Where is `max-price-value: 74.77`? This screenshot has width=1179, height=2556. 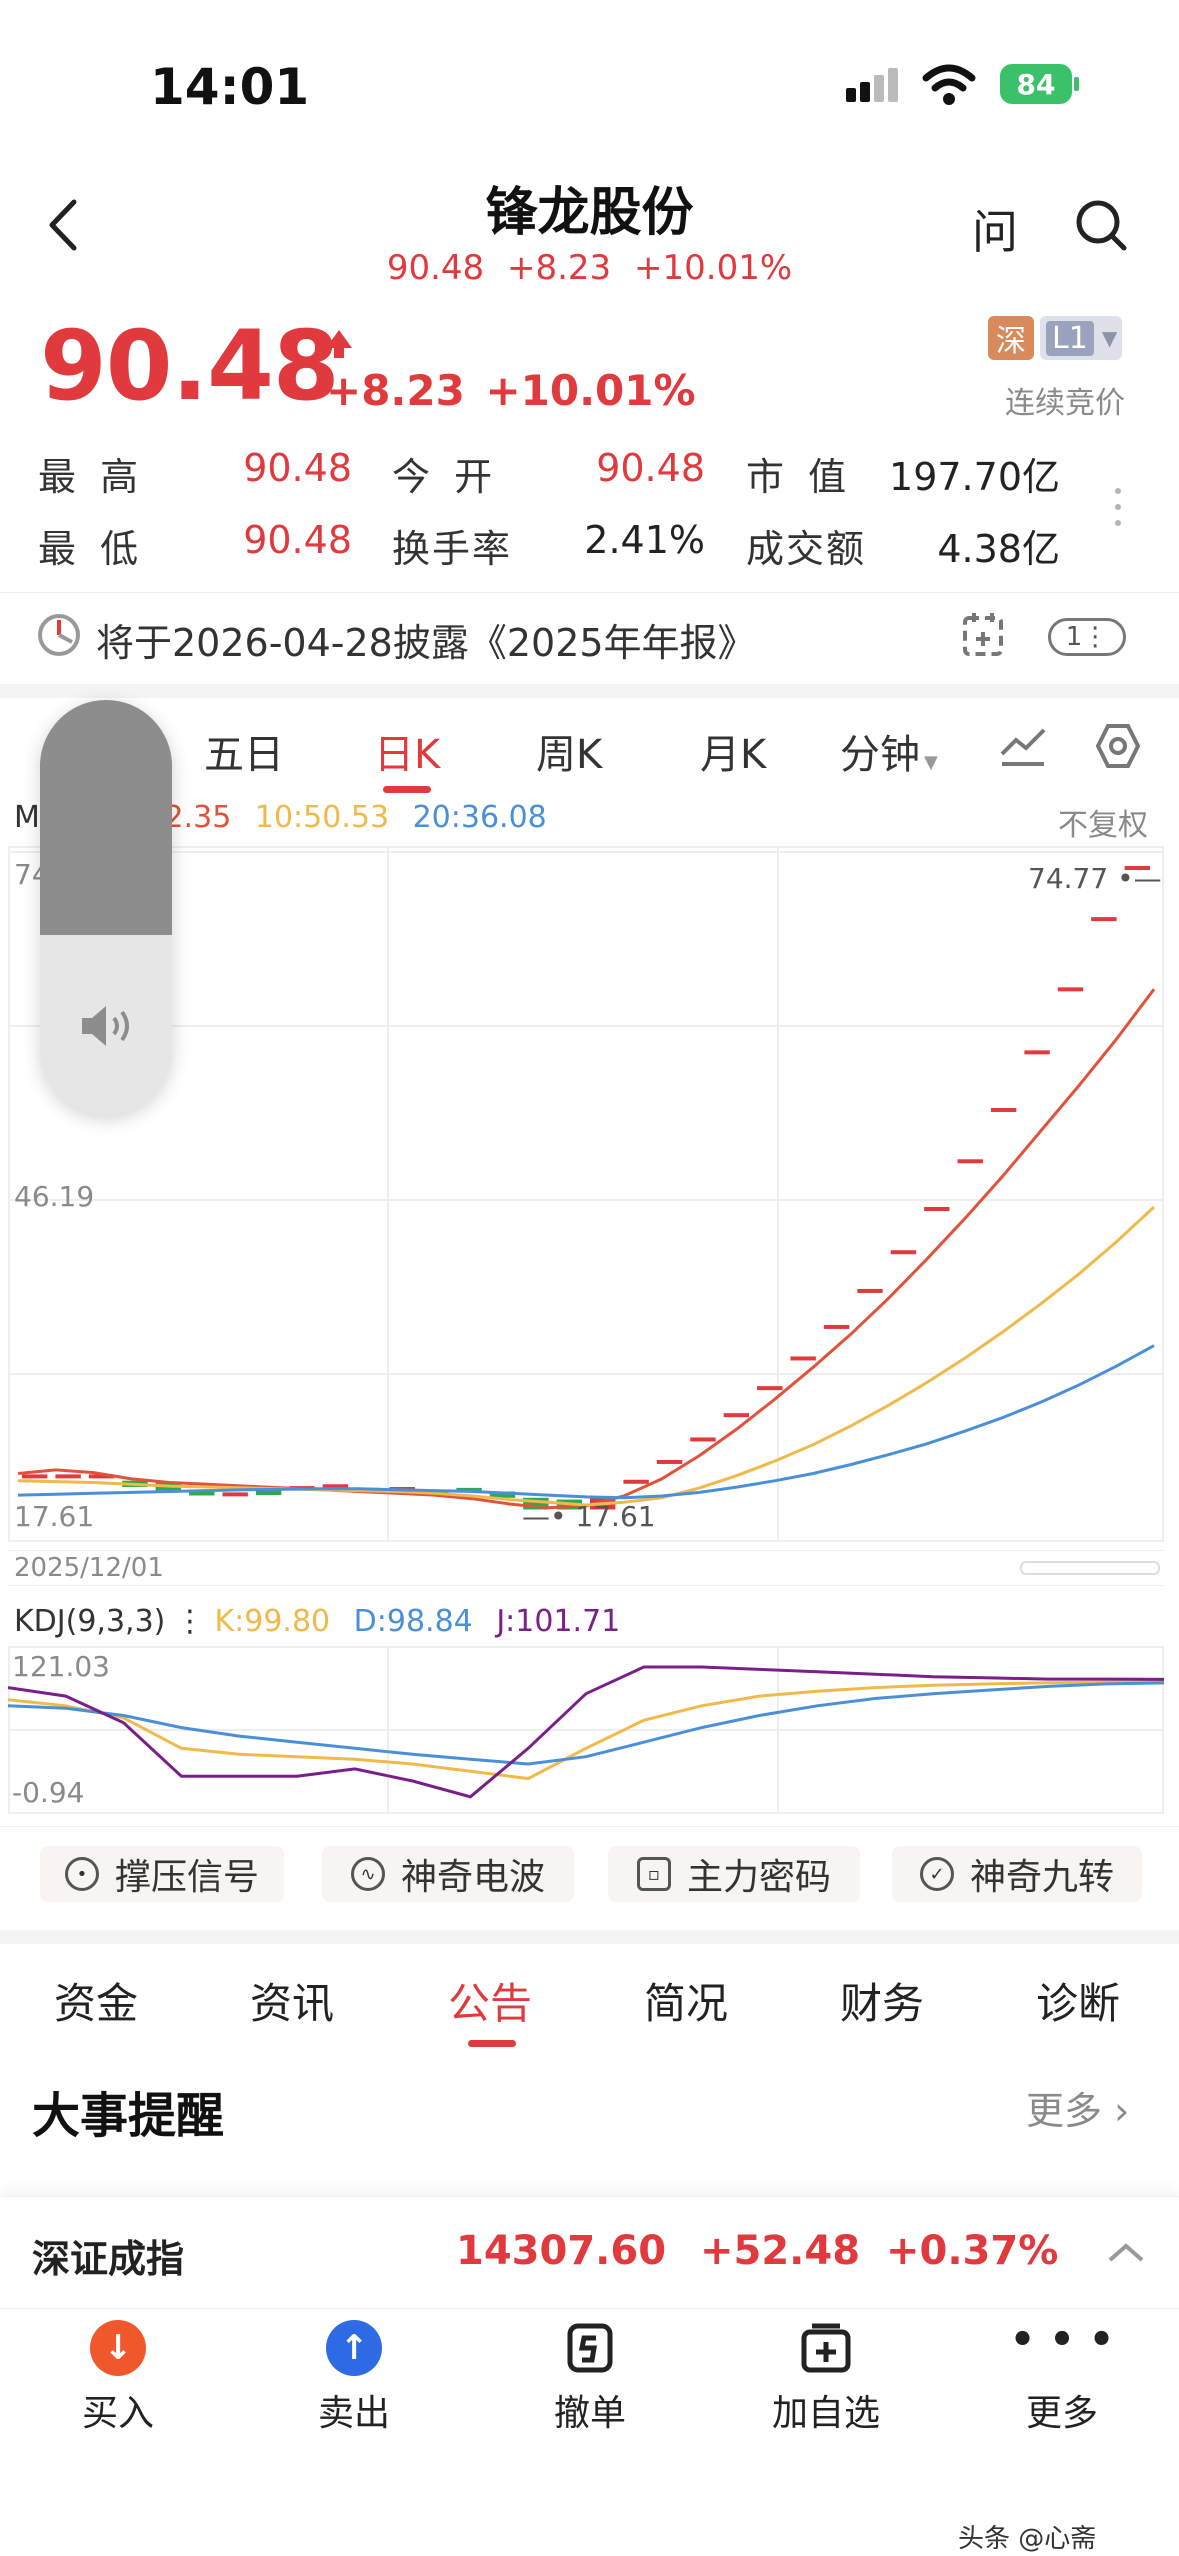
max-price-value: 74.77 is located at coordinates (1068, 878).